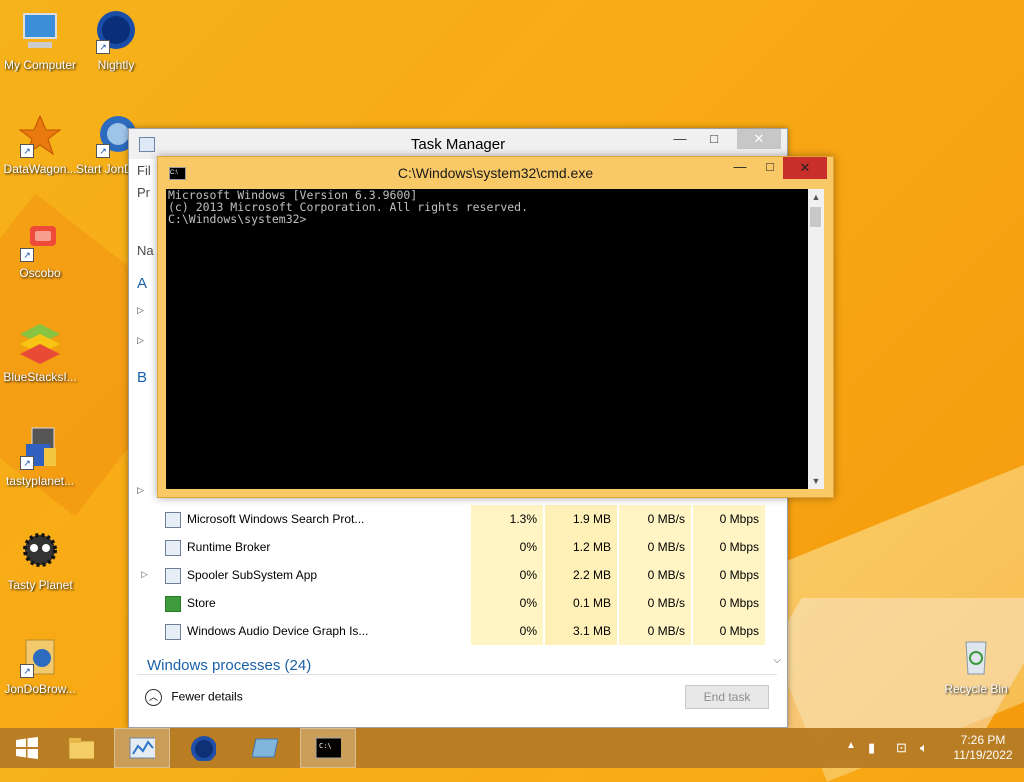 This screenshot has height=782, width=1024. I want to click on memory-cell: 0.1 MB, so click(581, 603).